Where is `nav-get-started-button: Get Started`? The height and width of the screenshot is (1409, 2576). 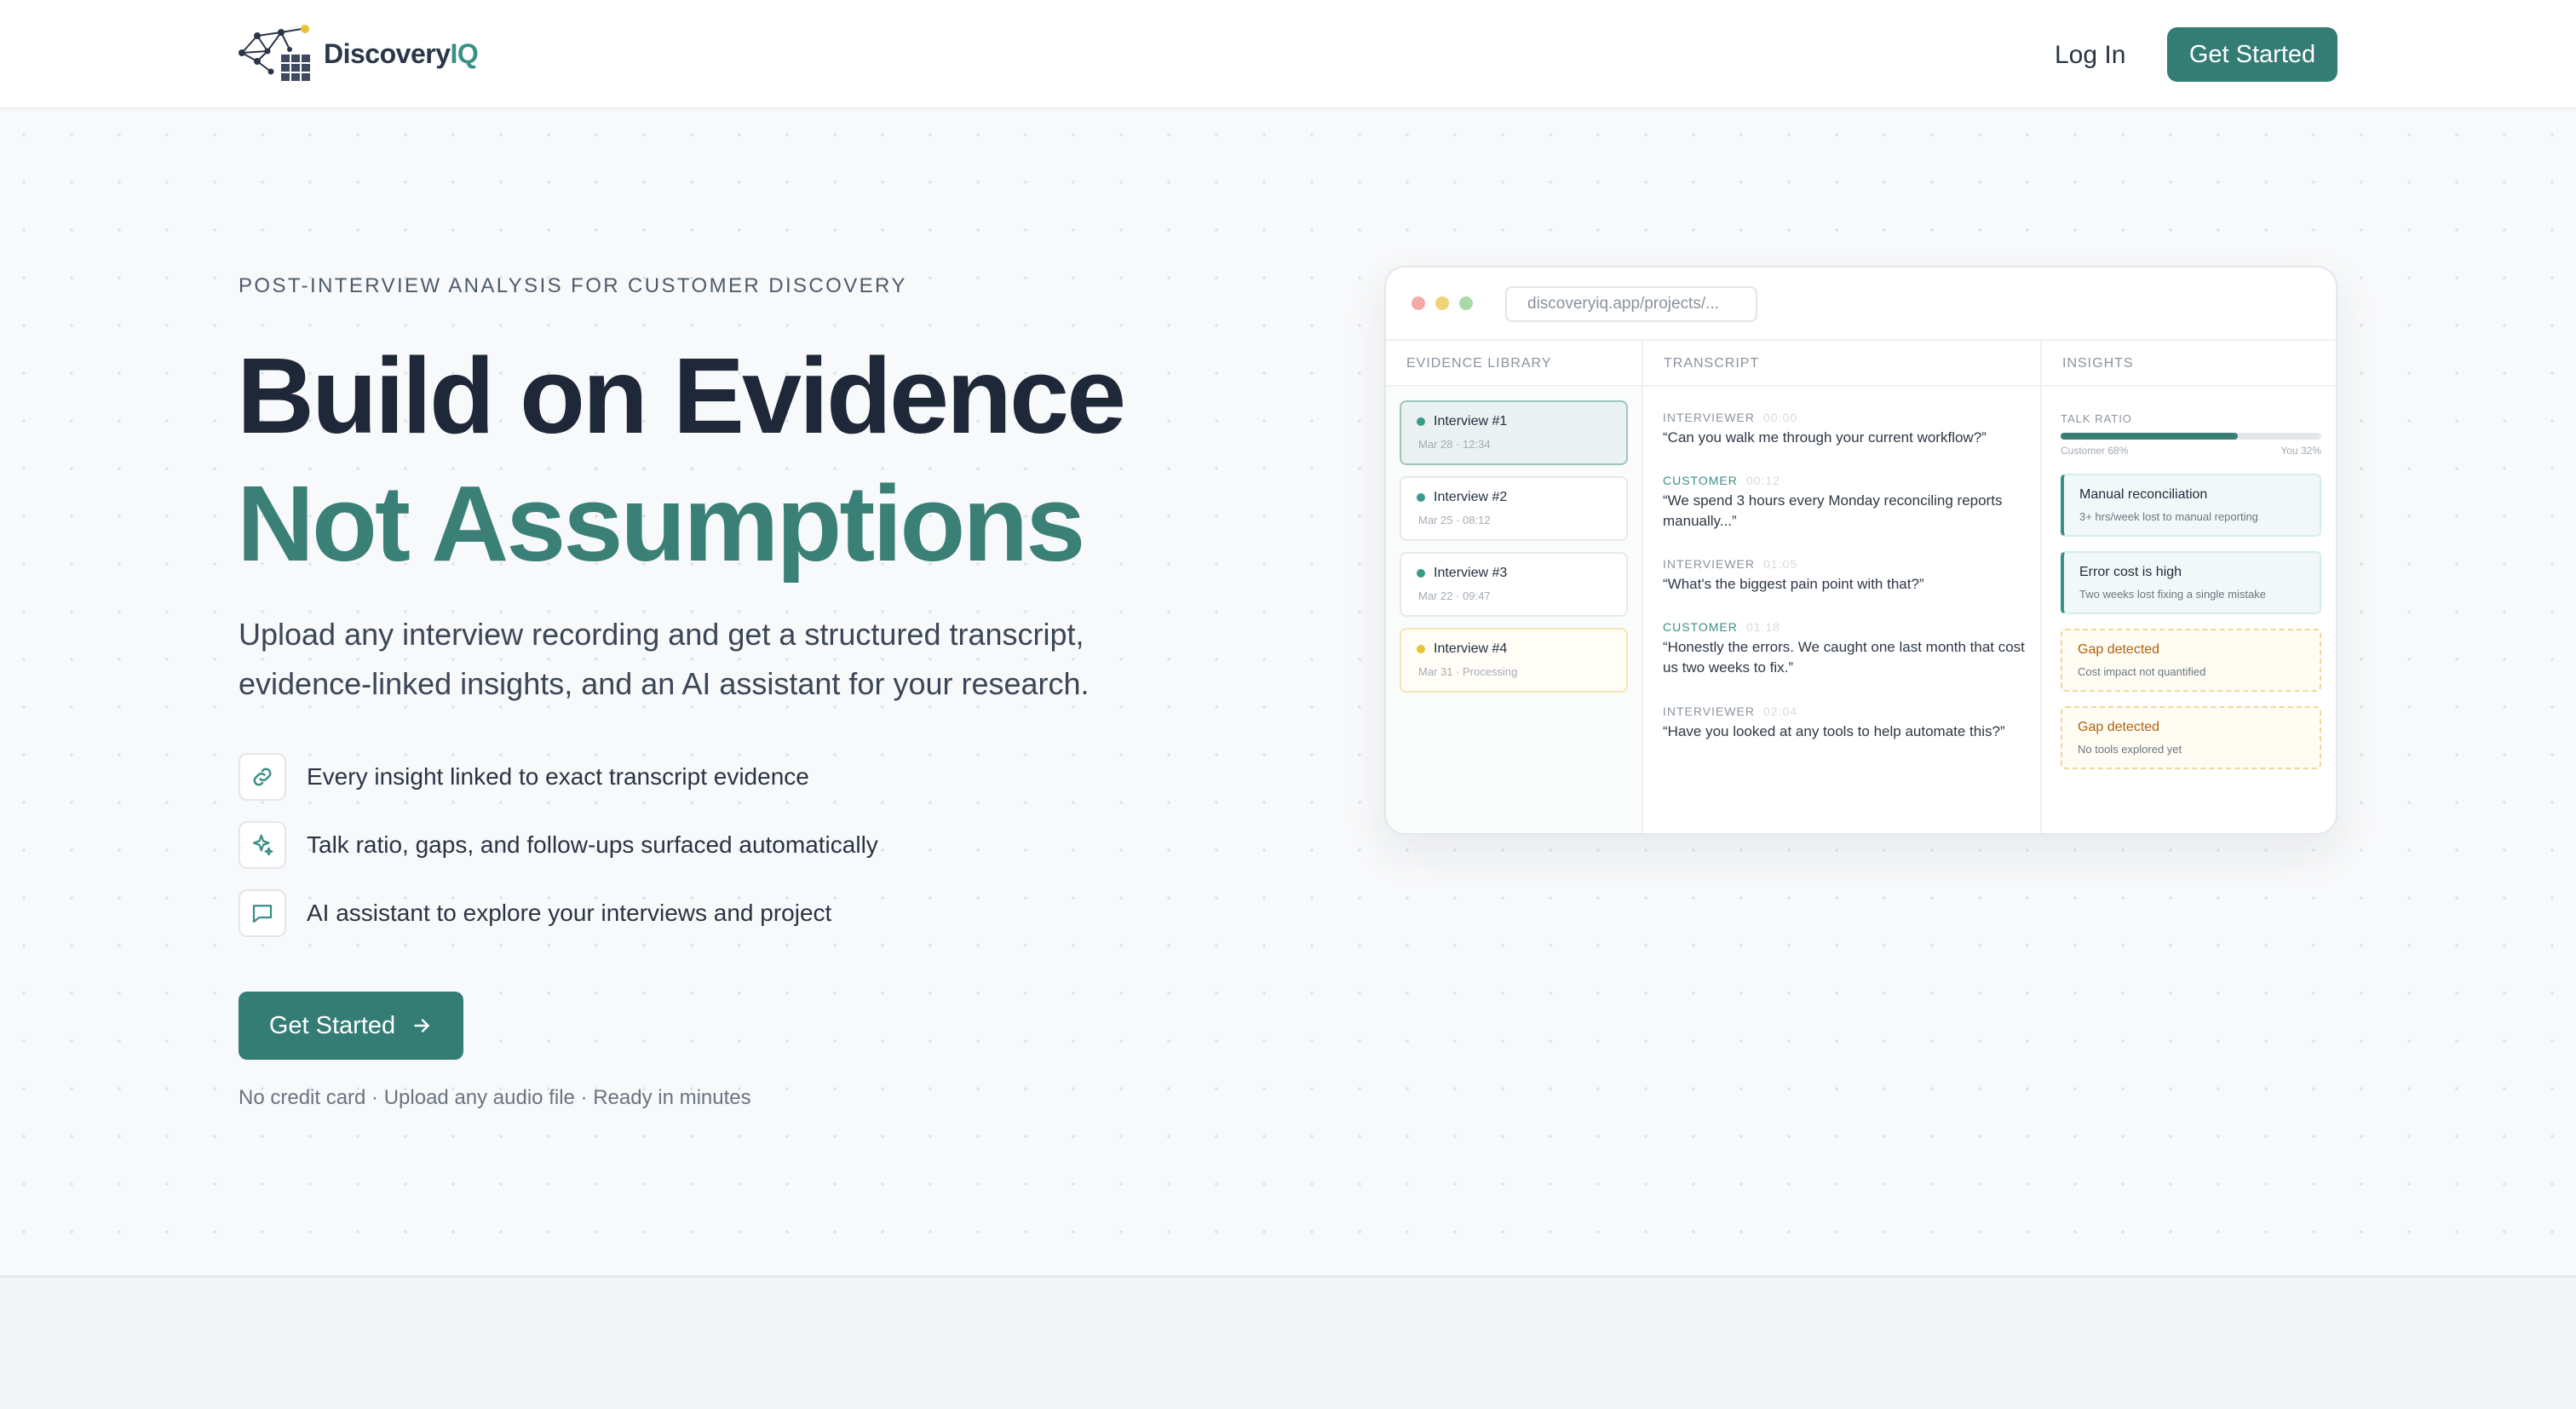 nav-get-started-button: Get Started is located at coordinates (2252, 54).